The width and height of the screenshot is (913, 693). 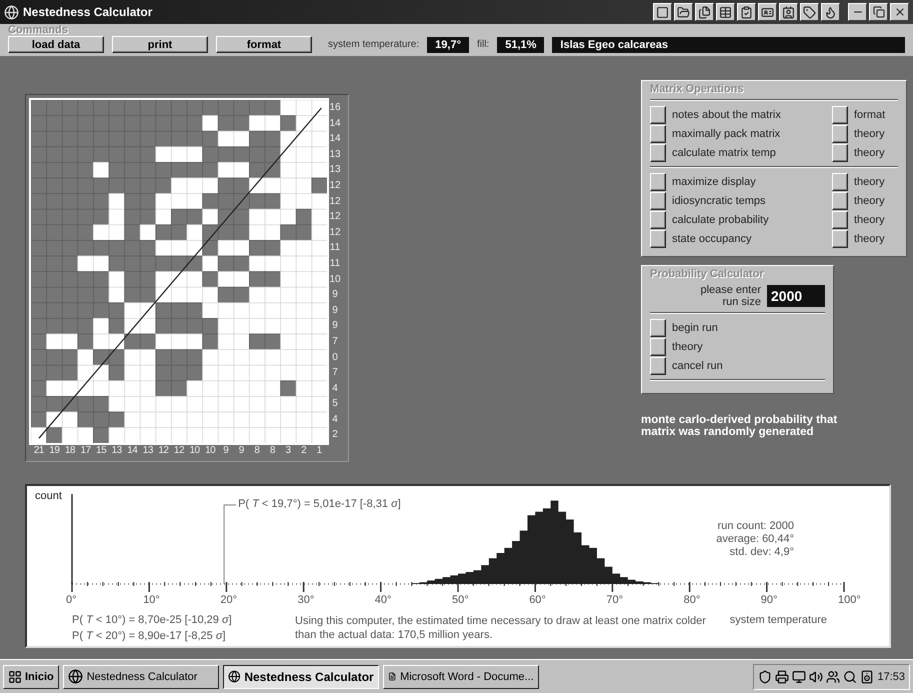 I want to click on command-button: load data, so click(x=56, y=44).